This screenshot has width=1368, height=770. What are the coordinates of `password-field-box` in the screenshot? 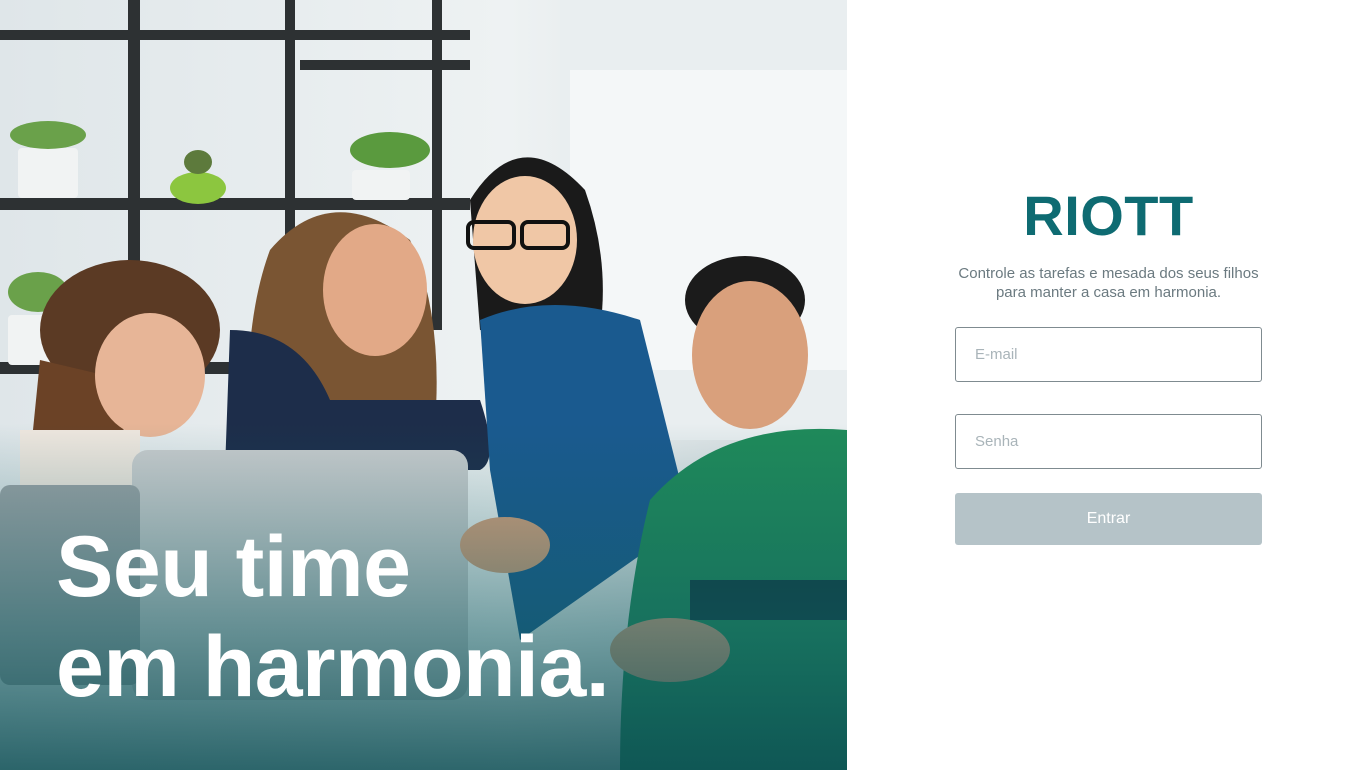 It's located at (1108, 441).